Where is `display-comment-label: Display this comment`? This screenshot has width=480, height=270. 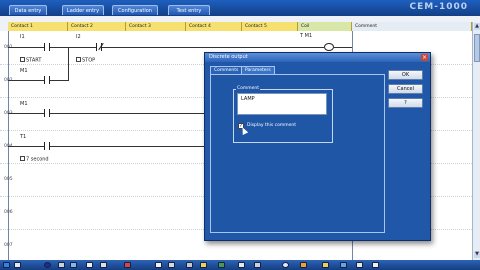 display-comment-label: Display this comment is located at coordinates (272, 125).